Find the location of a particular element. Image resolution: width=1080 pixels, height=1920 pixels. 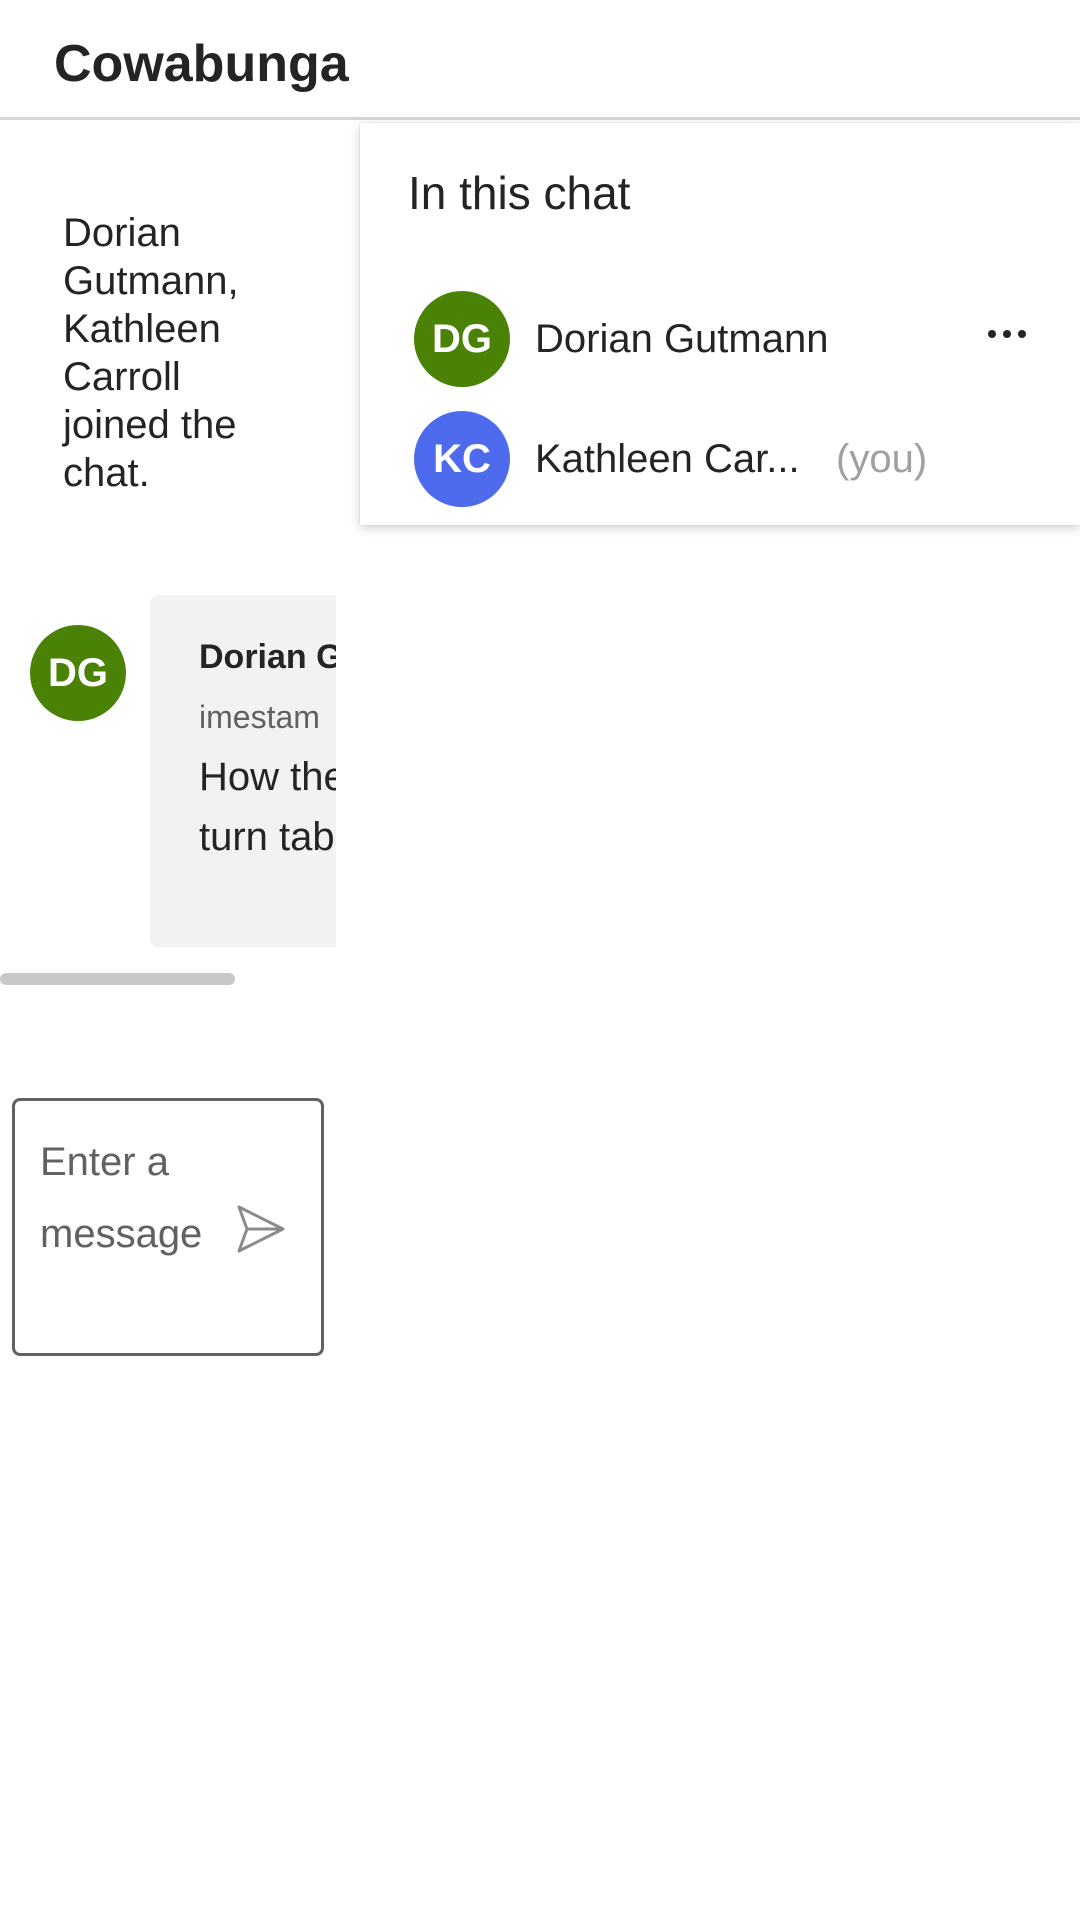

chat-header: Cowabunga is located at coordinates (540, 60).